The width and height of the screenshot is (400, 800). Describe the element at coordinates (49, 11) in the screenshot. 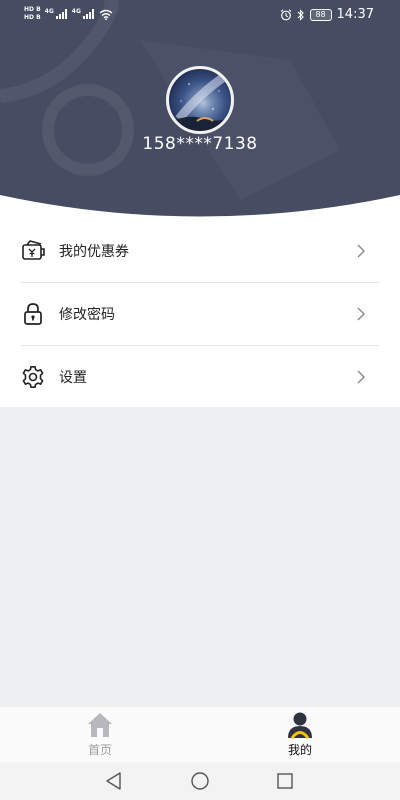

I see `network-type-1: 4G` at that location.